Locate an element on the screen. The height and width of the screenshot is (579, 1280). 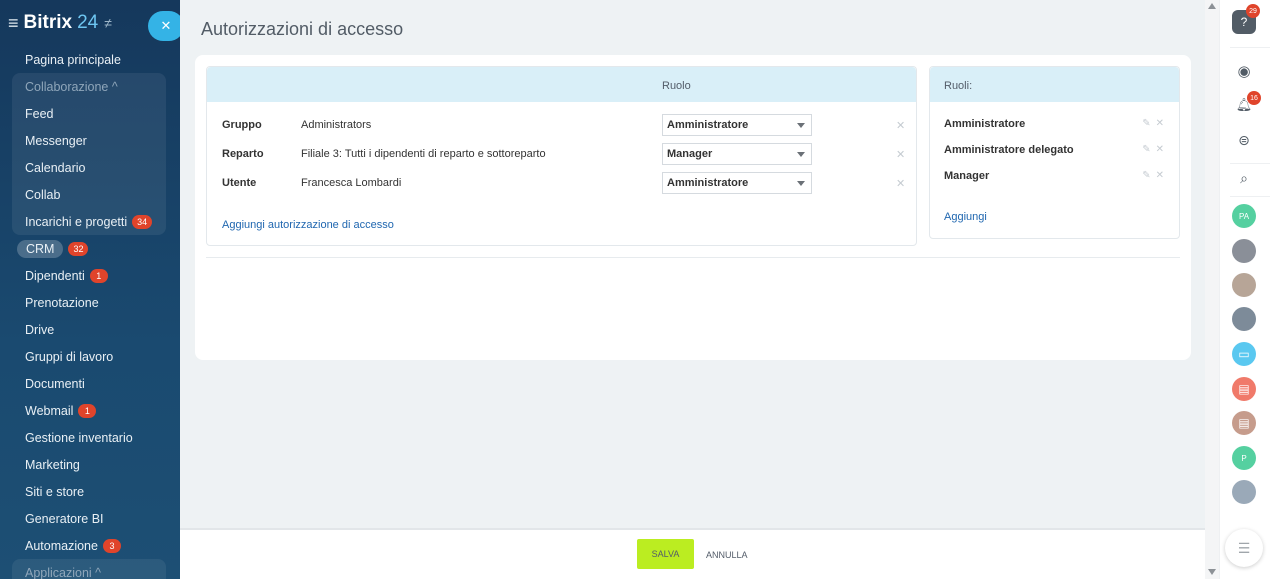
chat-bubble-icon: ▭ is located at coordinates (1244, 354).